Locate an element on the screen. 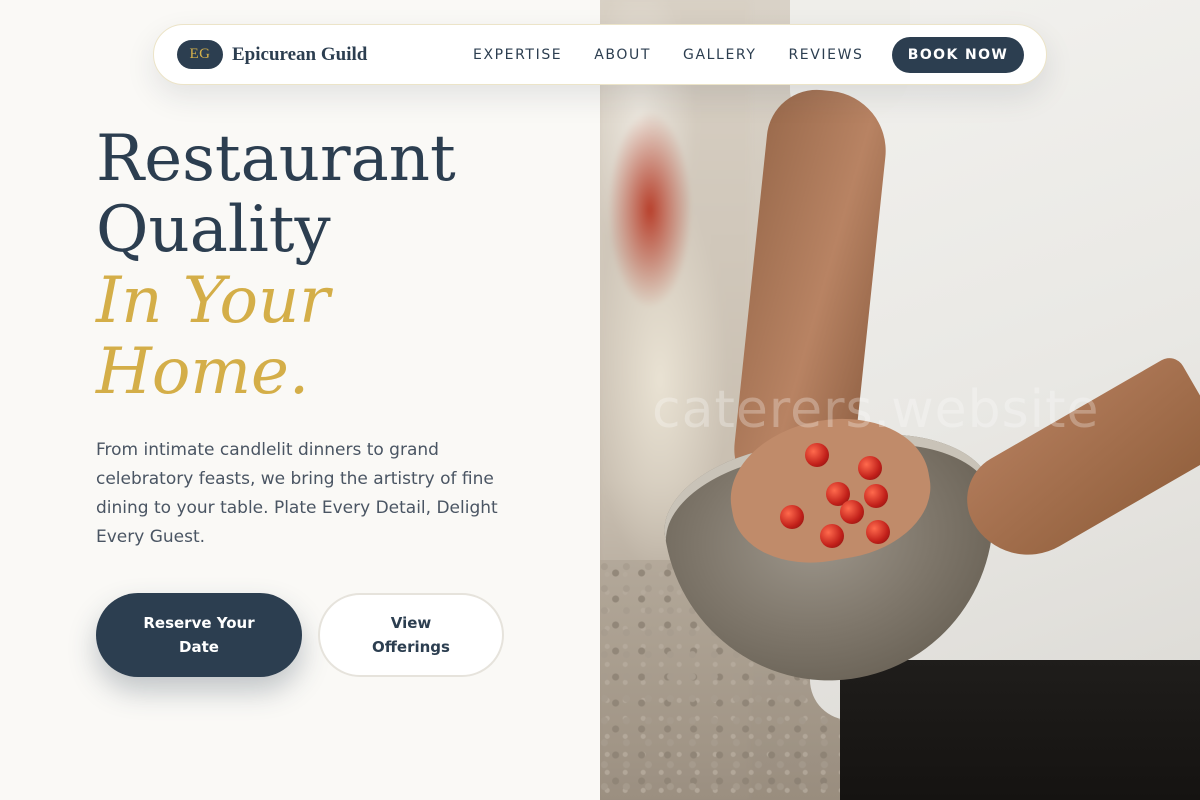 This screenshot has height=800, width=1200. nav-link-reviews: REVIEWS is located at coordinates (825, 55).